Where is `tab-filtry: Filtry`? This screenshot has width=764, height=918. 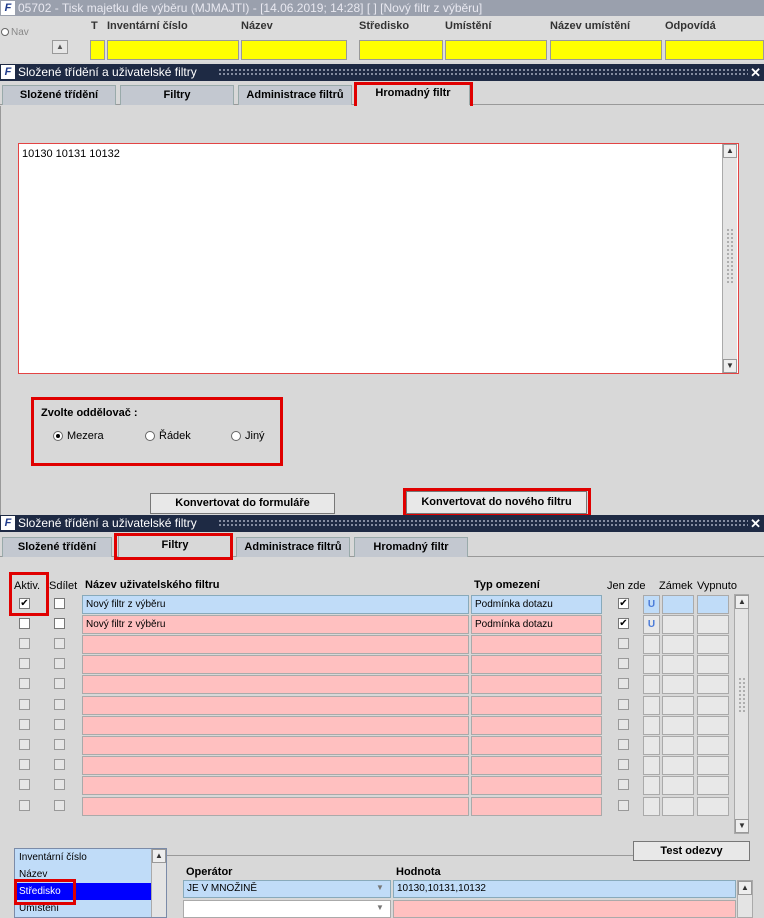
tab-filtry: Filtry is located at coordinates (177, 95).